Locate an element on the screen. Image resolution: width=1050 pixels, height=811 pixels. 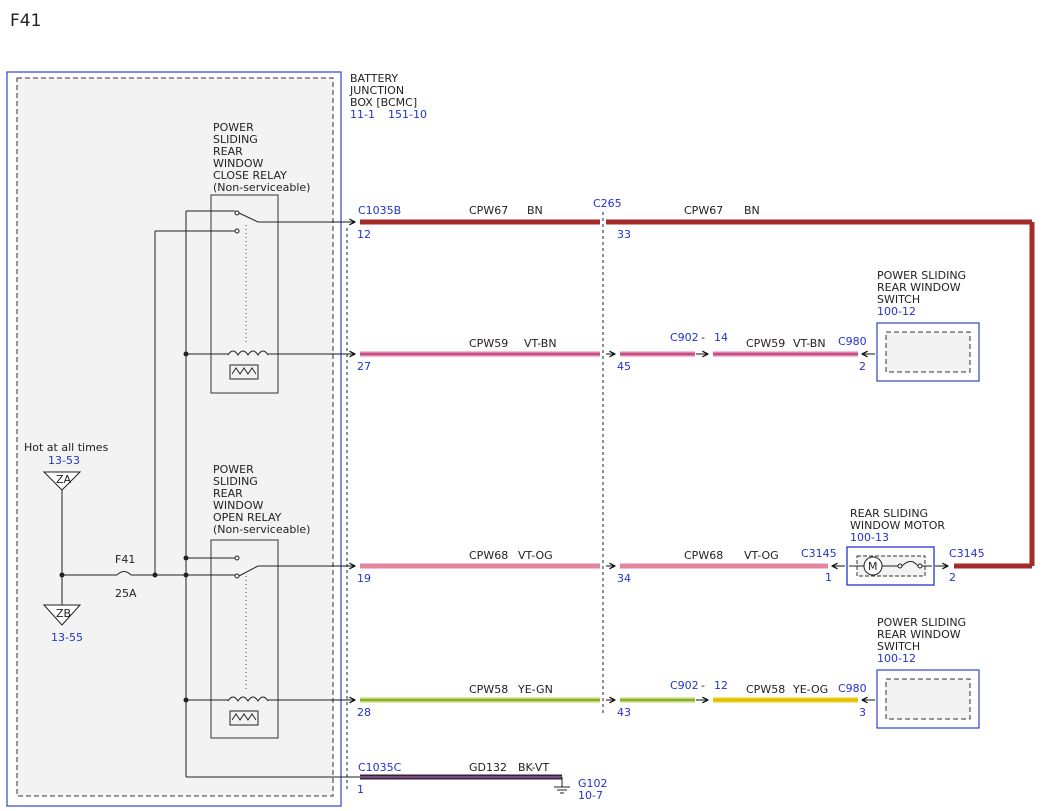
bjb-label: BATTERY JUNCTION BOX [BCMC] 11-1 151-10 is located at coordinates (388, 96).